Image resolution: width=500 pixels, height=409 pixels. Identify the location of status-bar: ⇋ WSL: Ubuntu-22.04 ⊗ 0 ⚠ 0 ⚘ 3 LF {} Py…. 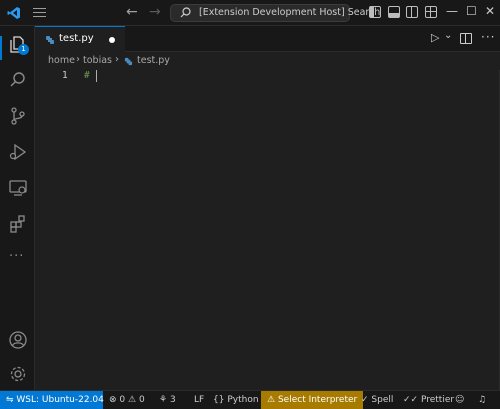
(250, 399).